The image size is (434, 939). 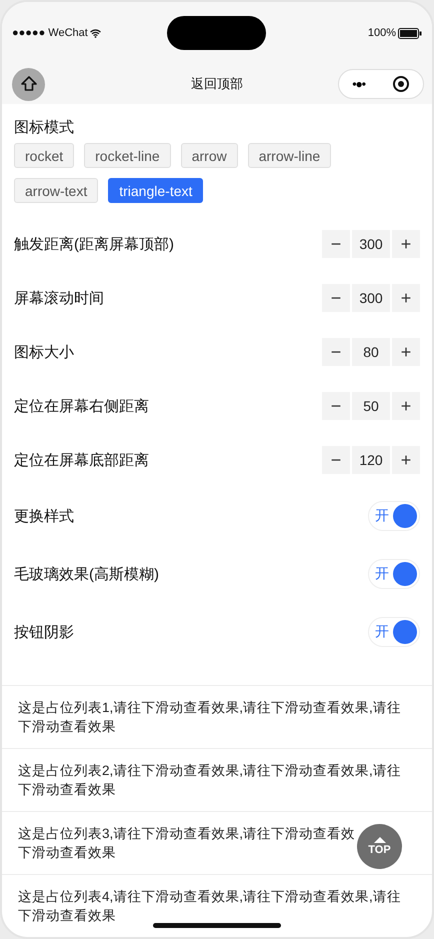 What do you see at coordinates (56, 190) in the screenshot?
I see `mode-option: arrow-text` at bounding box center [56, 190].